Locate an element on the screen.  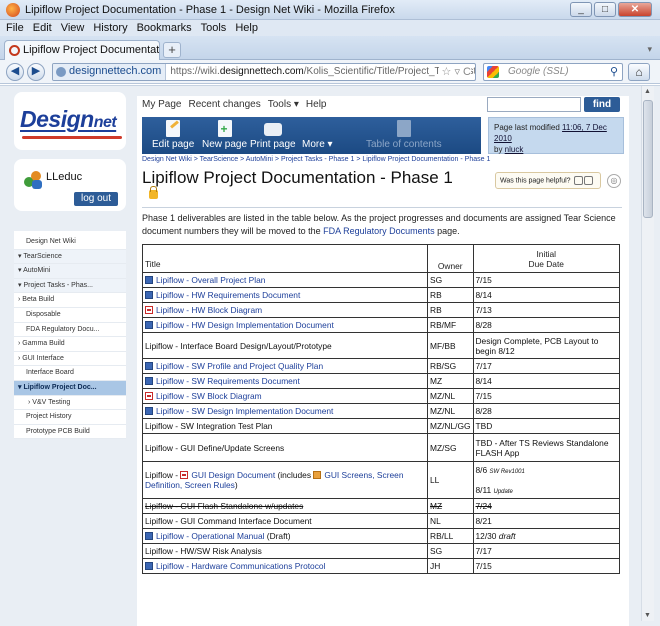
minimize-button: _ is located at coordinates (581, 9).